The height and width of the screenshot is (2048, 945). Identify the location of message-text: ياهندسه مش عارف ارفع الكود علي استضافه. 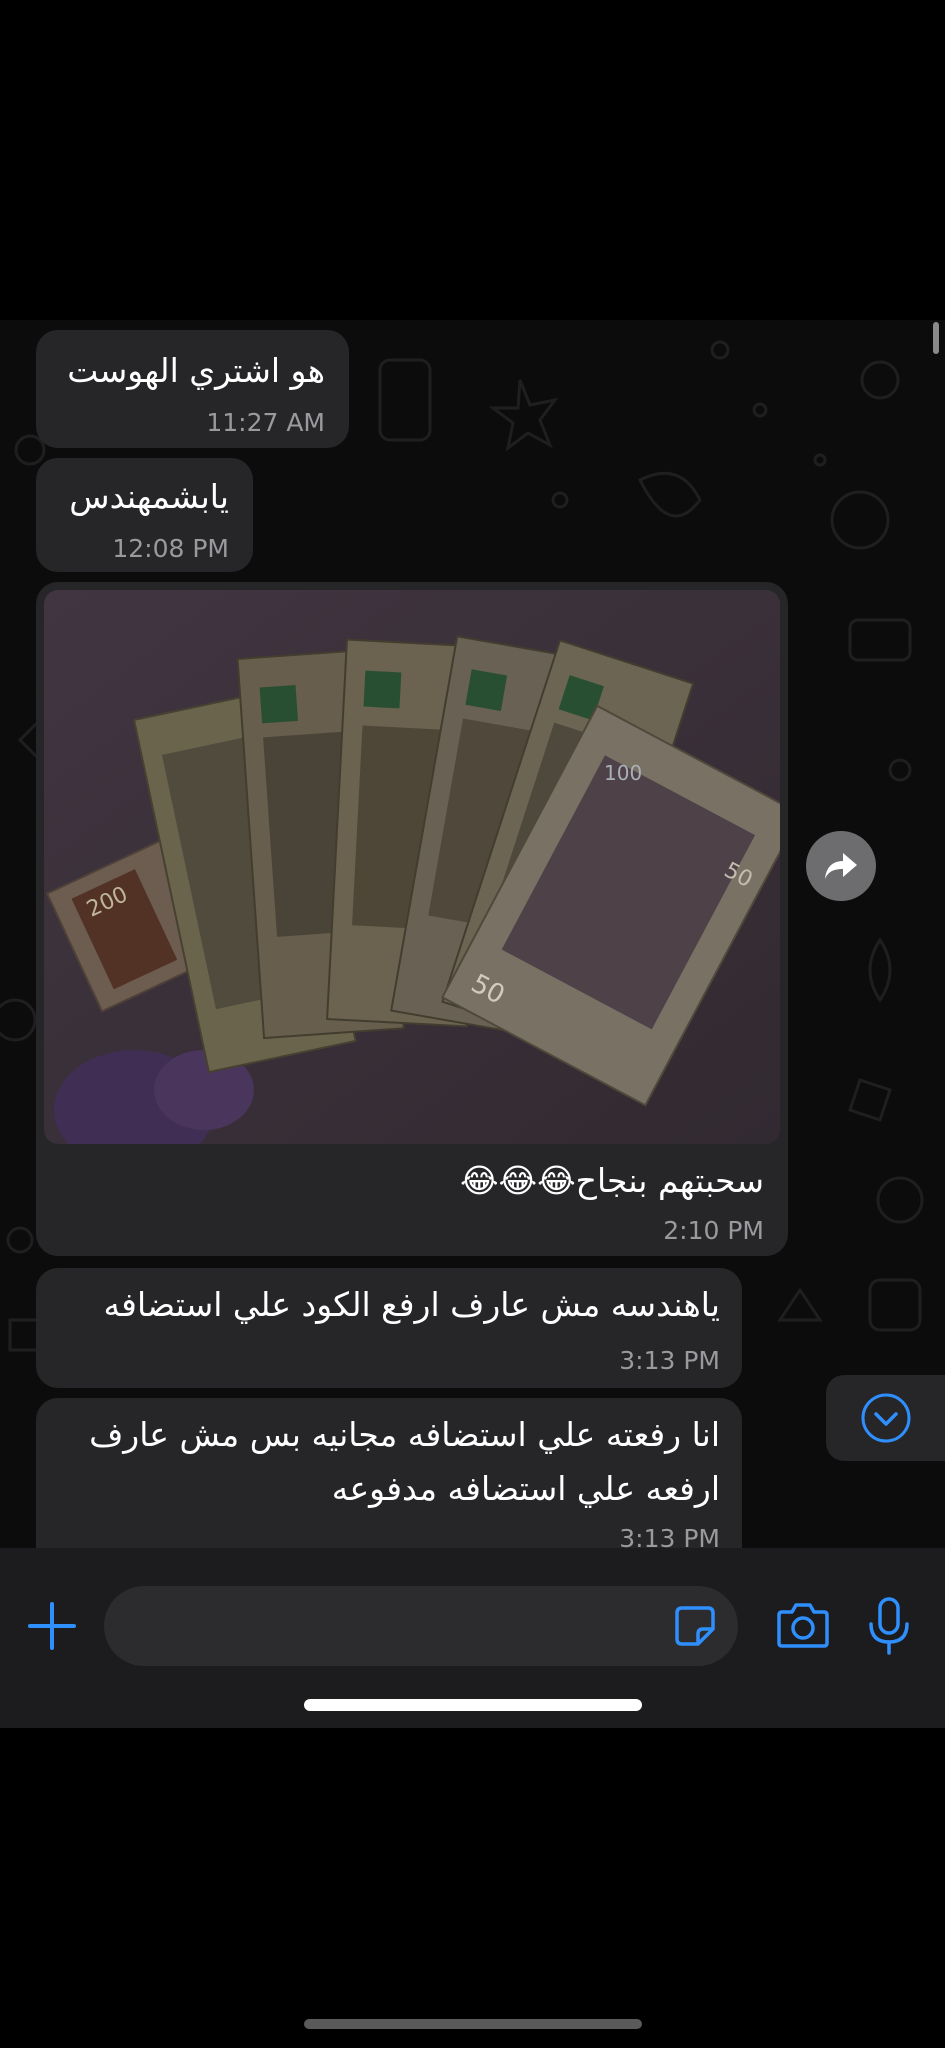
(411, 1304).